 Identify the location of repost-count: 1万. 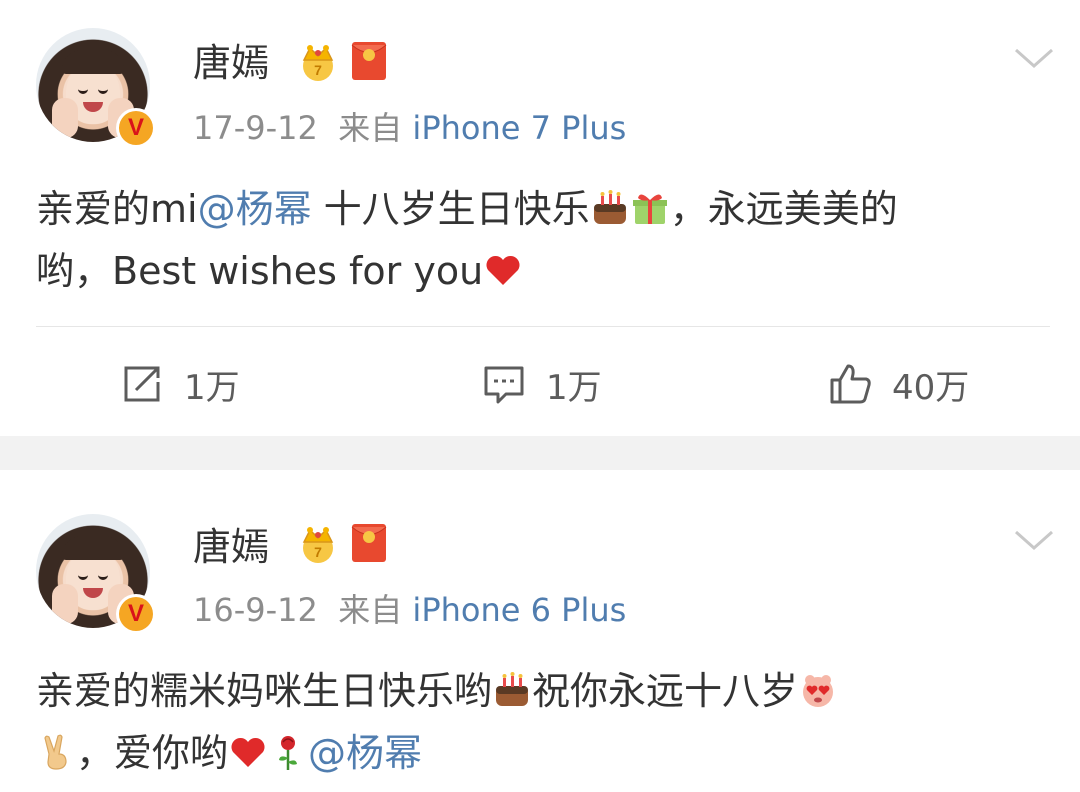
(212, 387).